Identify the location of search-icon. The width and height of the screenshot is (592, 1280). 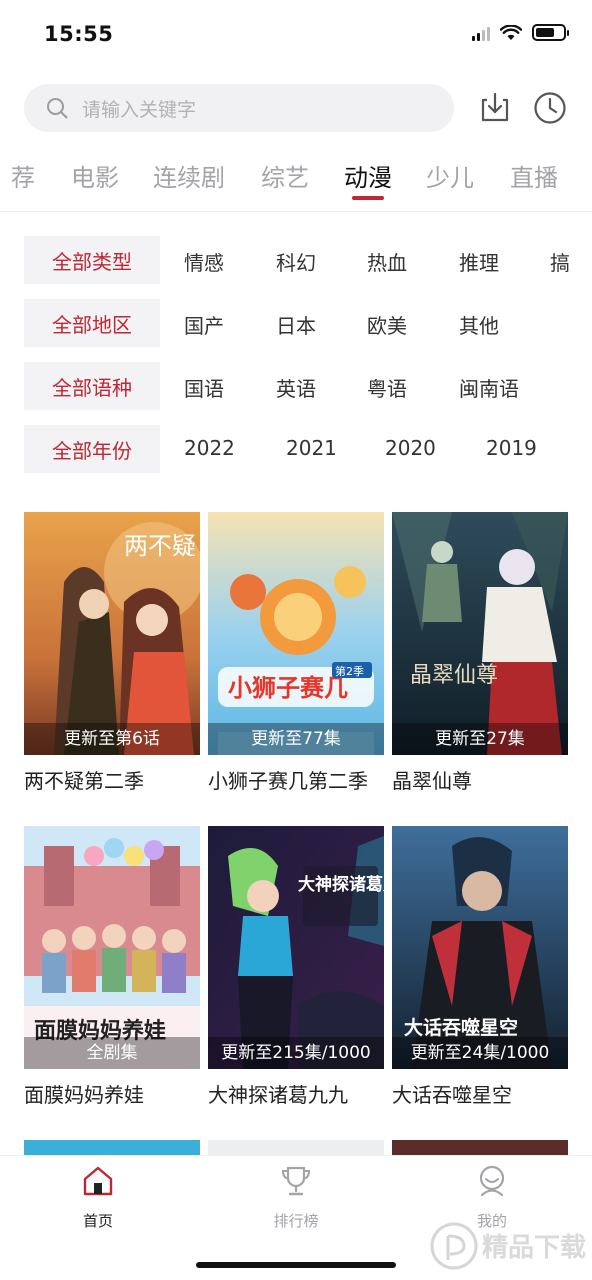
(57, 108).